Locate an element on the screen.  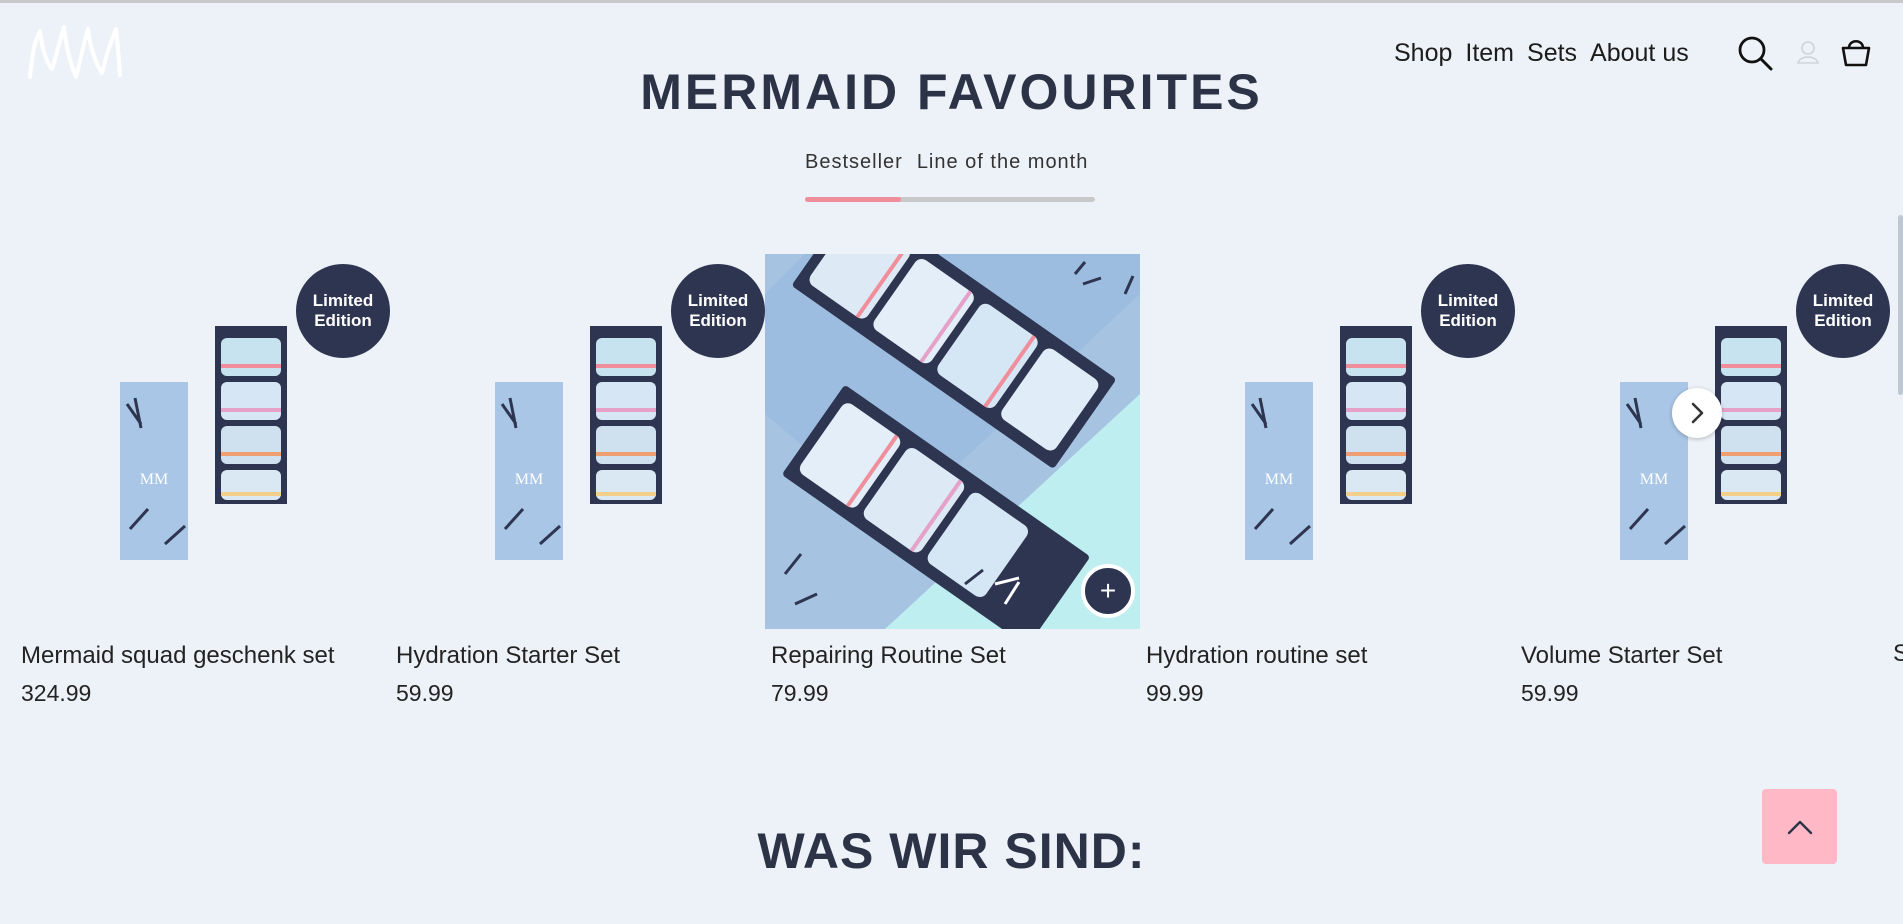
section-title: MERMAID FAVOURITES is located at coordinates (951, 88).